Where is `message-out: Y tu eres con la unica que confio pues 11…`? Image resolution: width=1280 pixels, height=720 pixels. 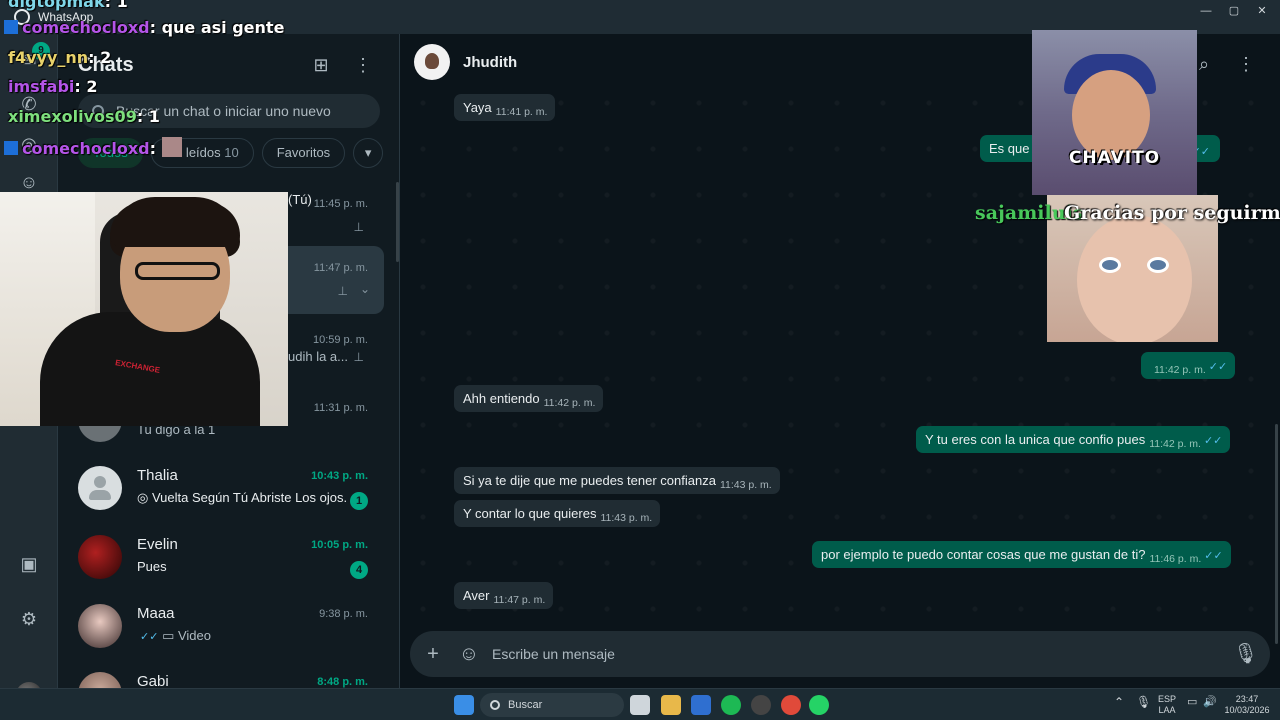 message-out: Y tu eres con la unica que confio pues 11… is located at coordinates (1073, 439).